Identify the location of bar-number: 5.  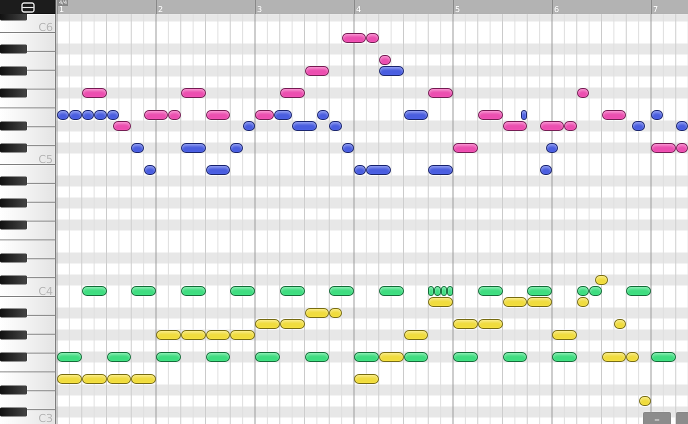
(457, 10).